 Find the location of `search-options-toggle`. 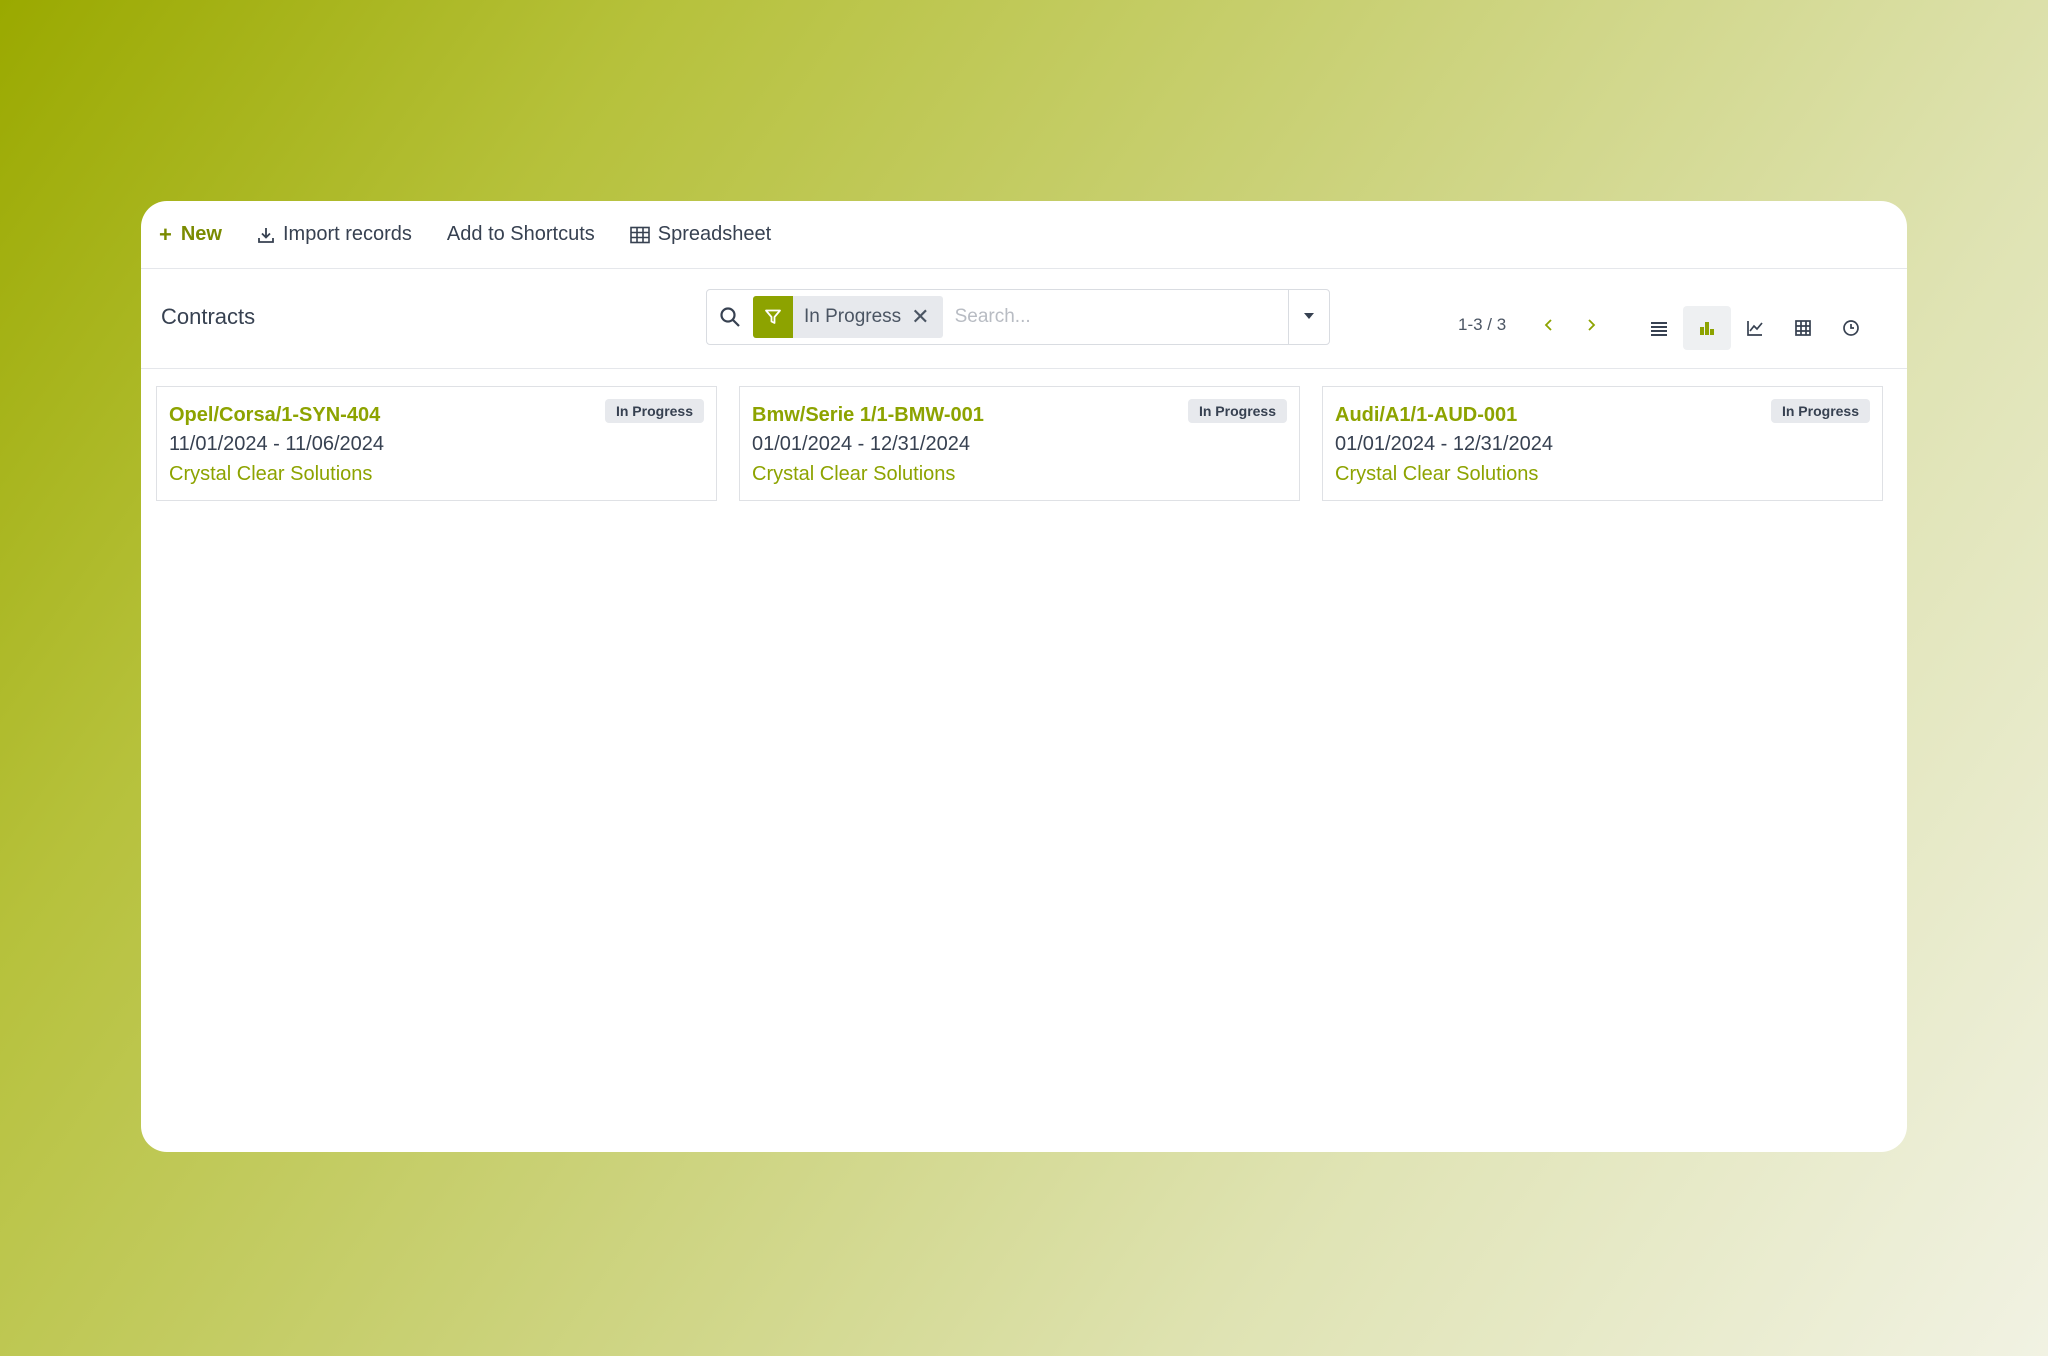

search-options-toggle is located at coordinates (1308, 317).